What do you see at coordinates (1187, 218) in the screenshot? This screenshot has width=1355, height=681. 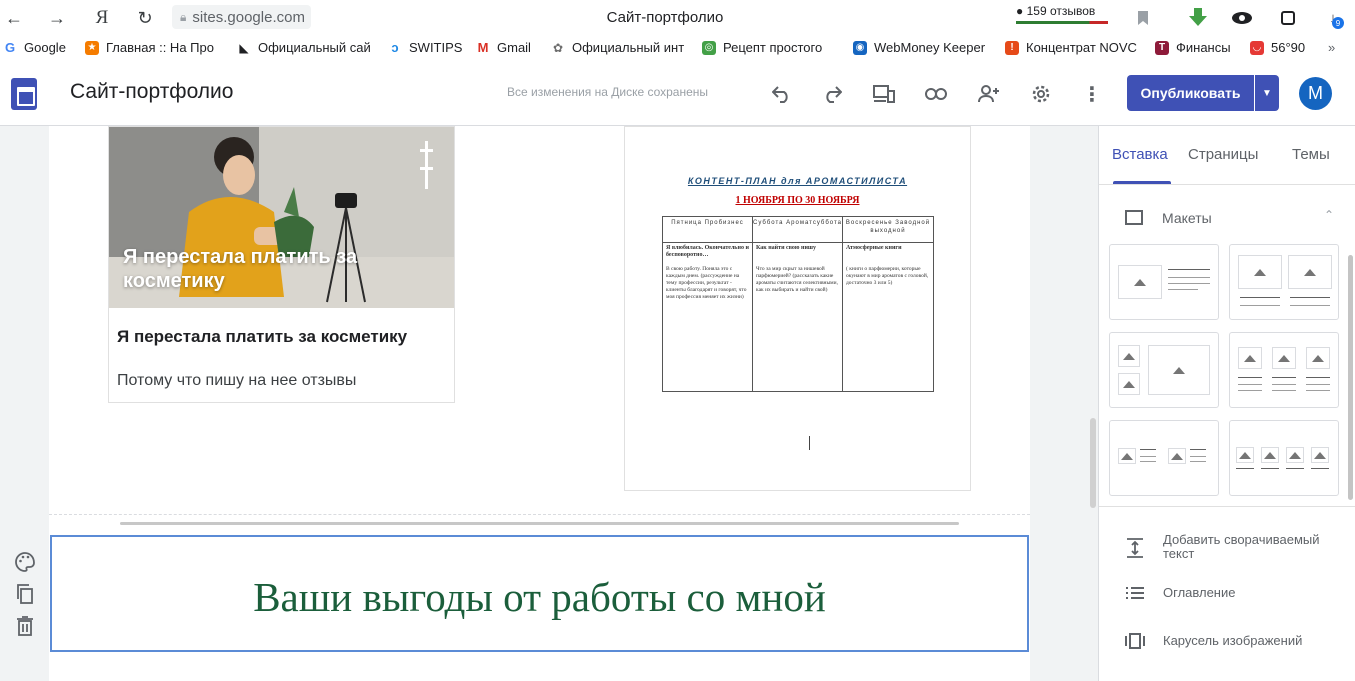 I see `layouts-label: Макеты` at bounding box center [1187, 218].